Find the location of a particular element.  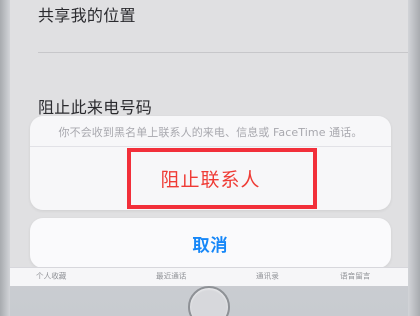

action-sheet-message: 你不会收到黑名单上联系人的来电、信息或 FaceTime 通话。 is located at coordinates (210, 132).